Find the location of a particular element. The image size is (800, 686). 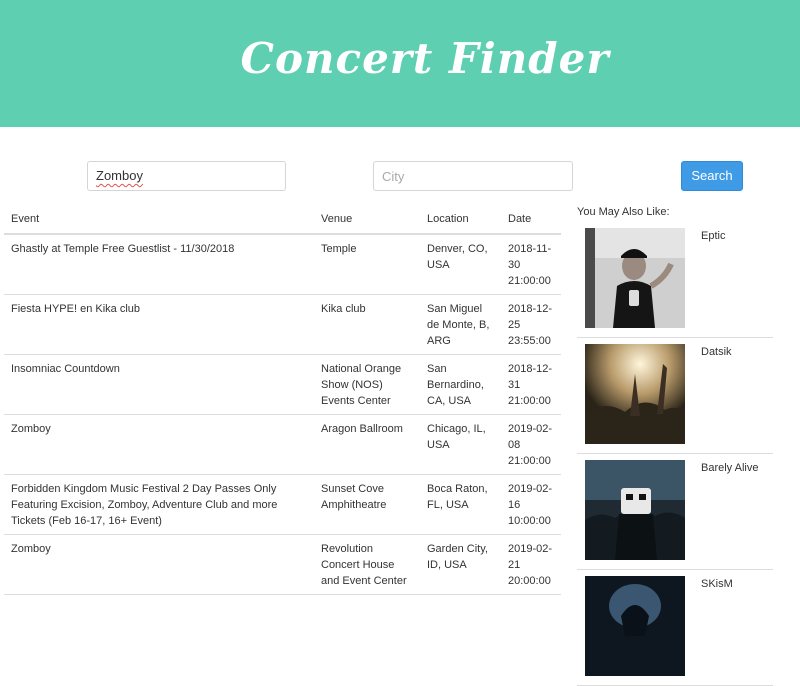

artist-name: SKisM is located at coordinates (717, 584).